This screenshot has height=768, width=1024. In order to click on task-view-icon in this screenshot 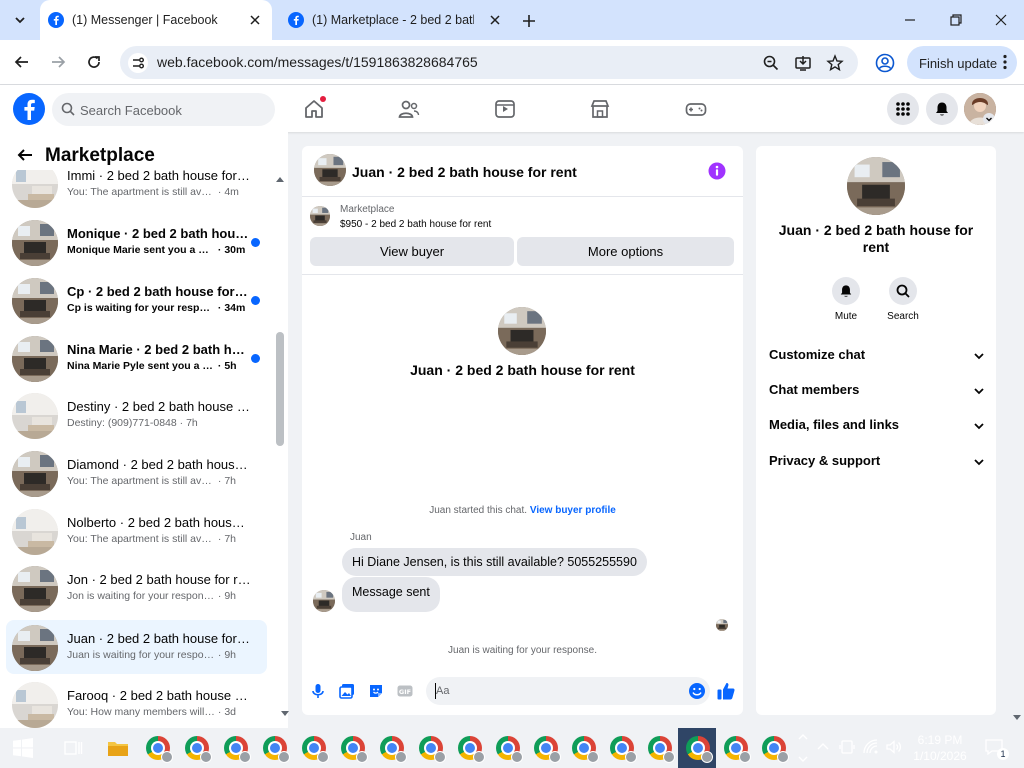, I will do `click(73, 748)`.